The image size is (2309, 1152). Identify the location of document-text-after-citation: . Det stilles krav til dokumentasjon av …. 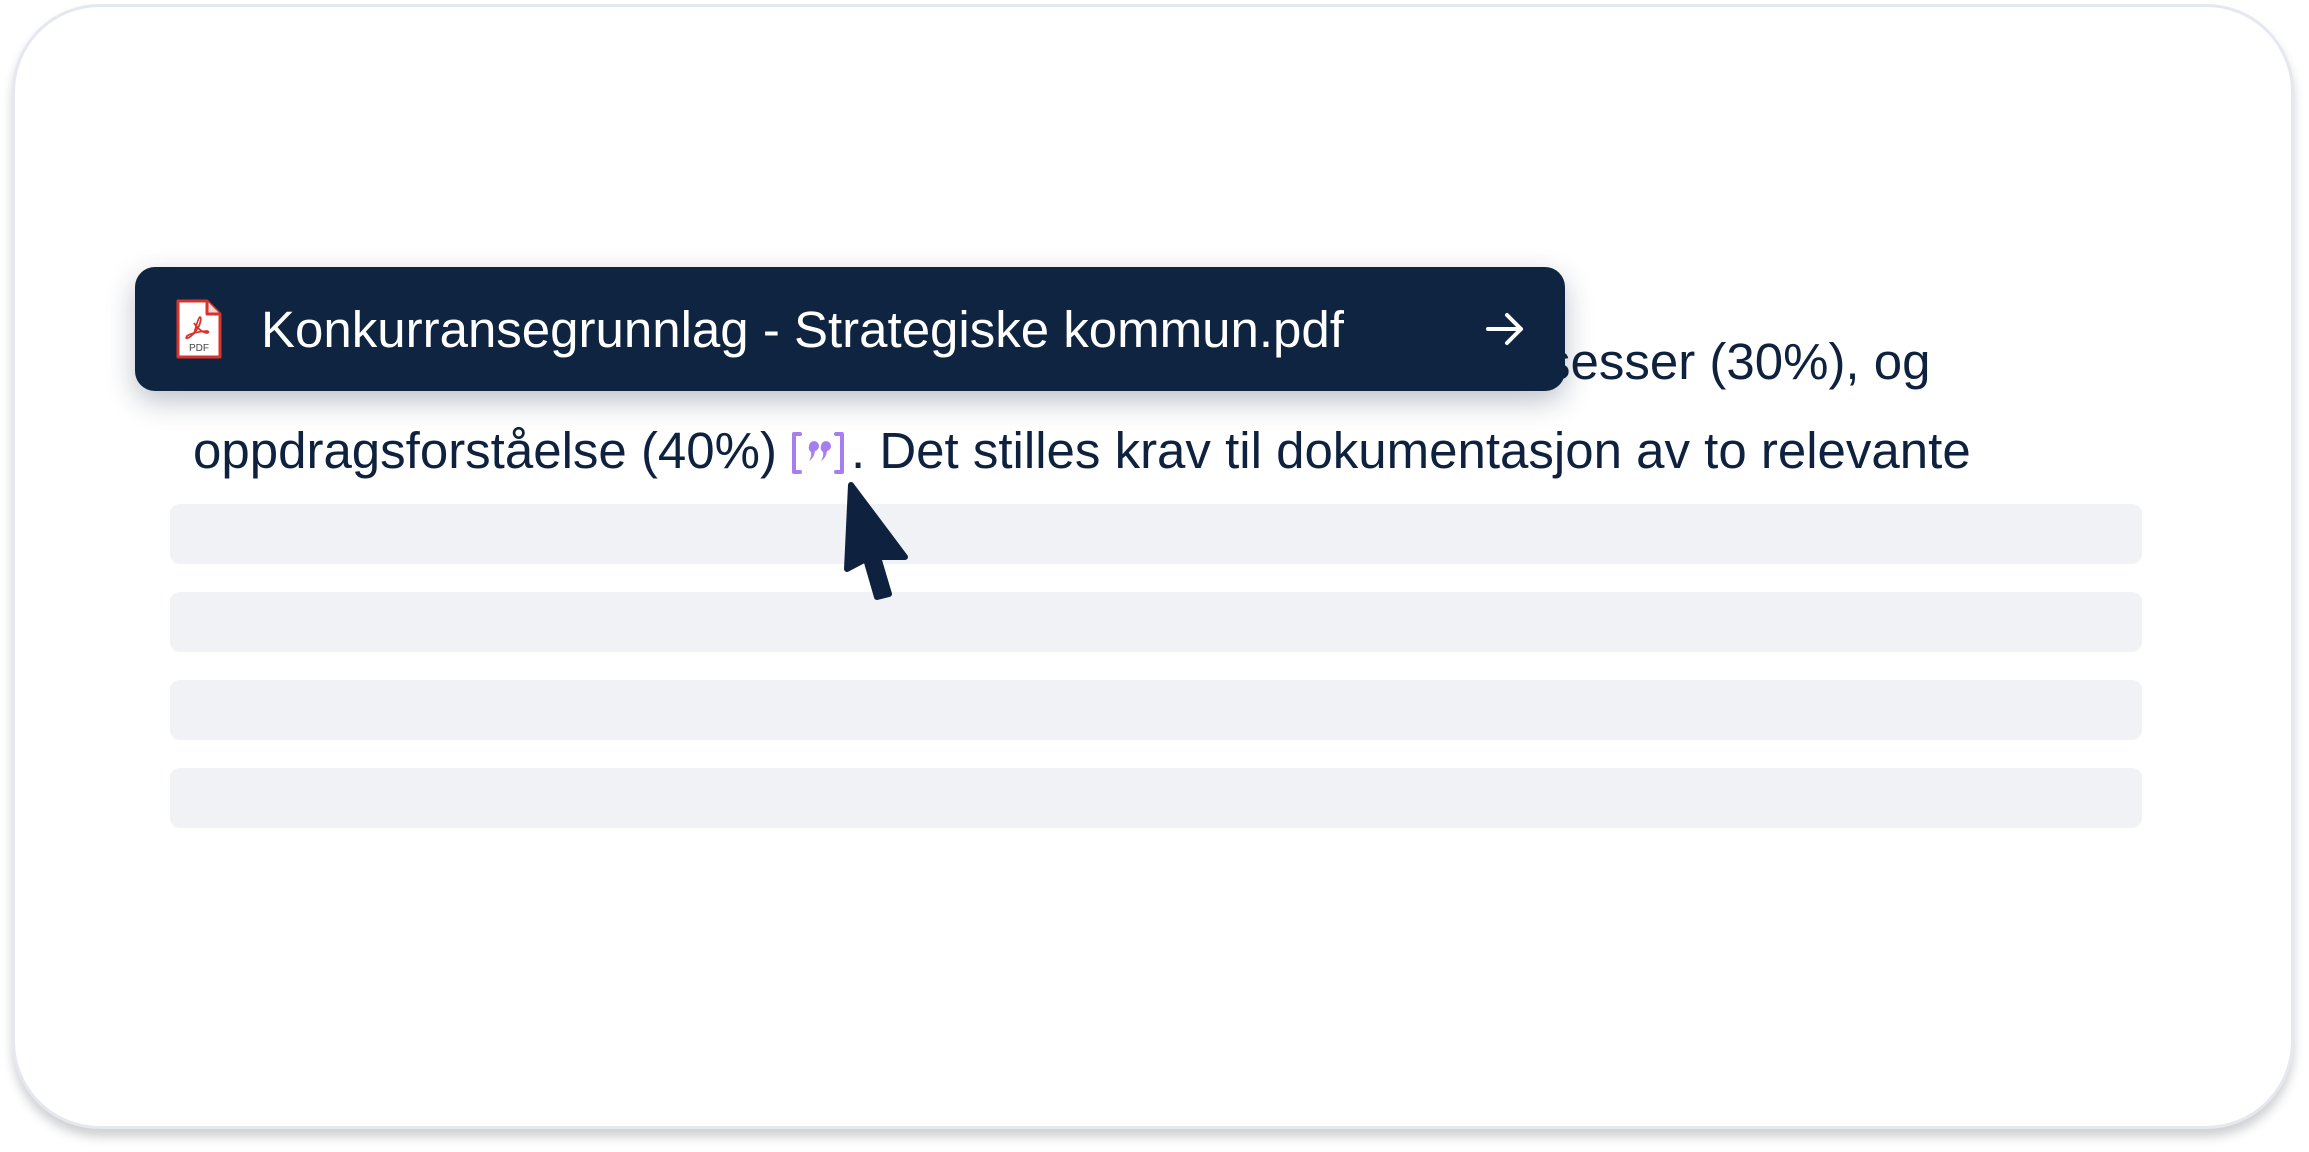
(1411, 450).